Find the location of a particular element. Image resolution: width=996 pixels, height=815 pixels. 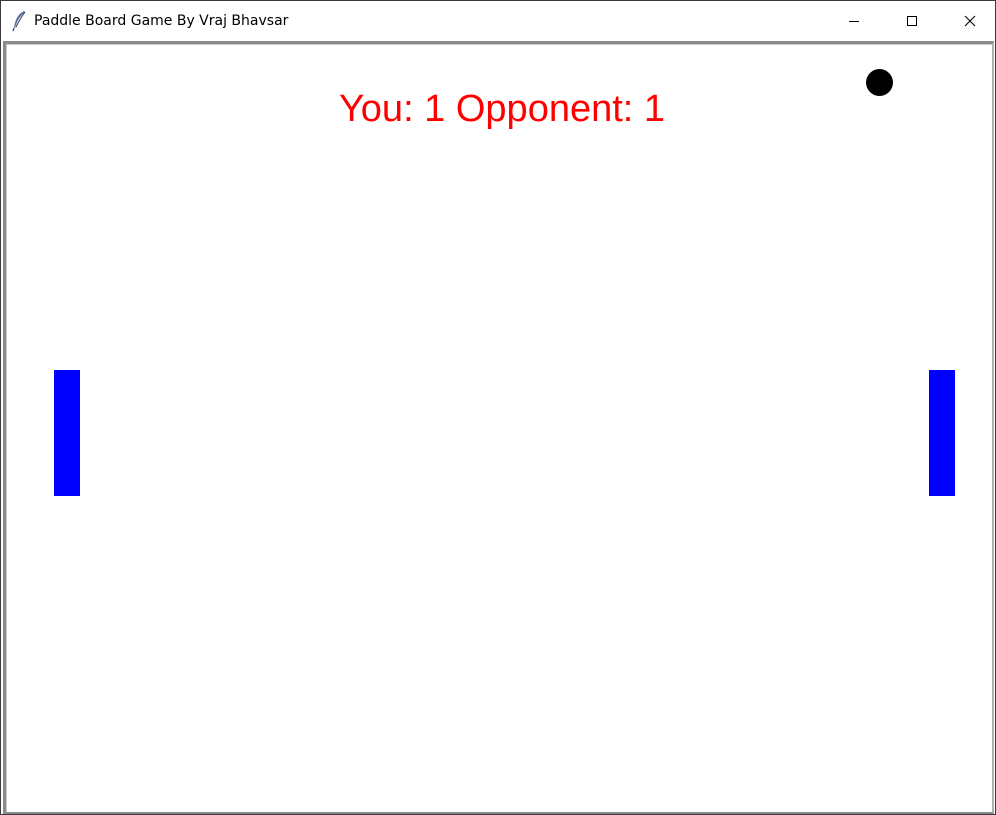

close-button is located at coordinates (968, 21).